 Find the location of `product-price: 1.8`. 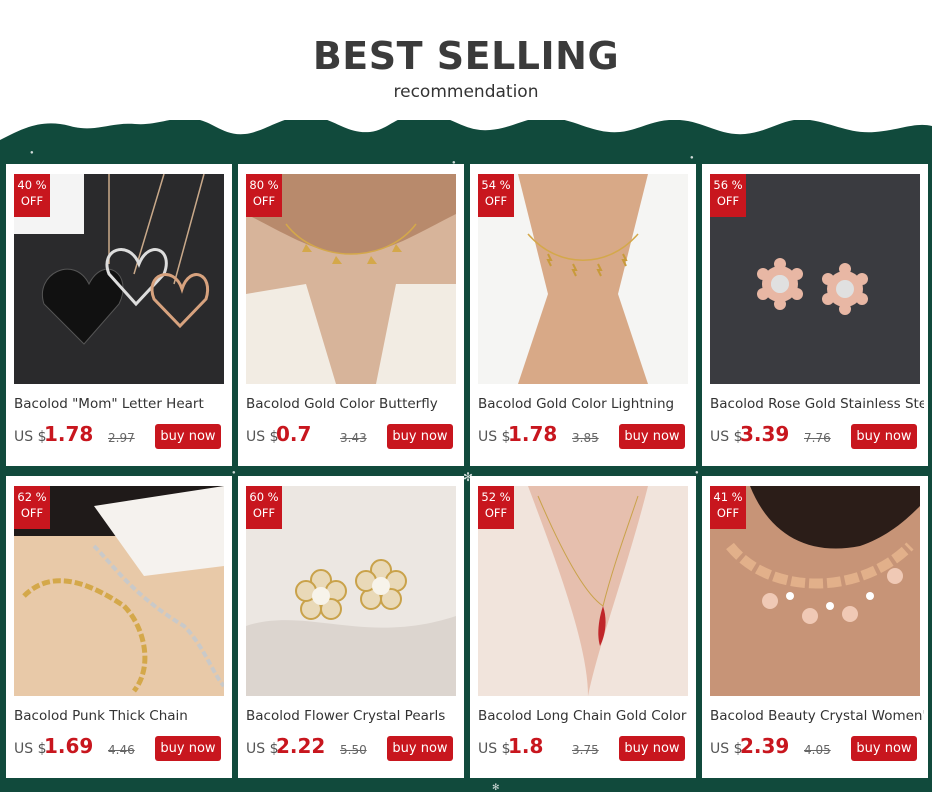

product-price: 1.8 is located at coordinates (526, 746).